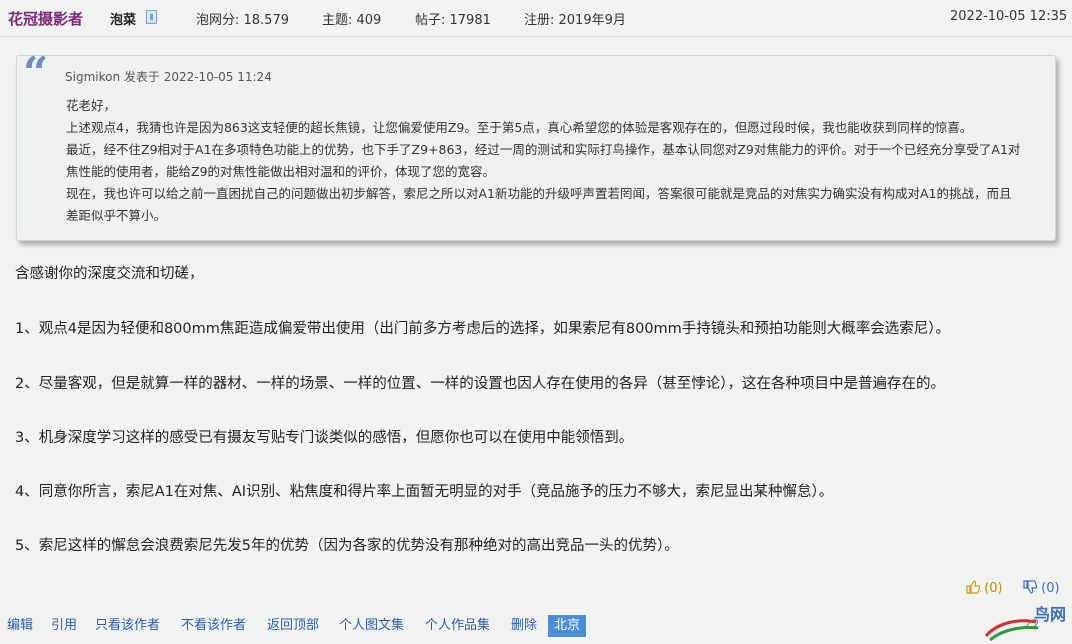 The height and width of the screenshot is (644, 1072). I want to click on personal-works-link: 个人作品集, so click(457, 626).